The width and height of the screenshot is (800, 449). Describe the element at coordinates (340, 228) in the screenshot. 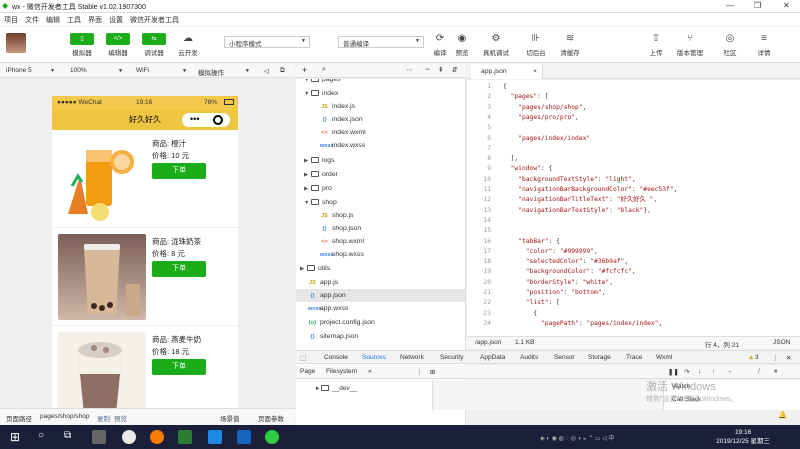

I see `tree-file-shop-json: {} shop.json` at that location.